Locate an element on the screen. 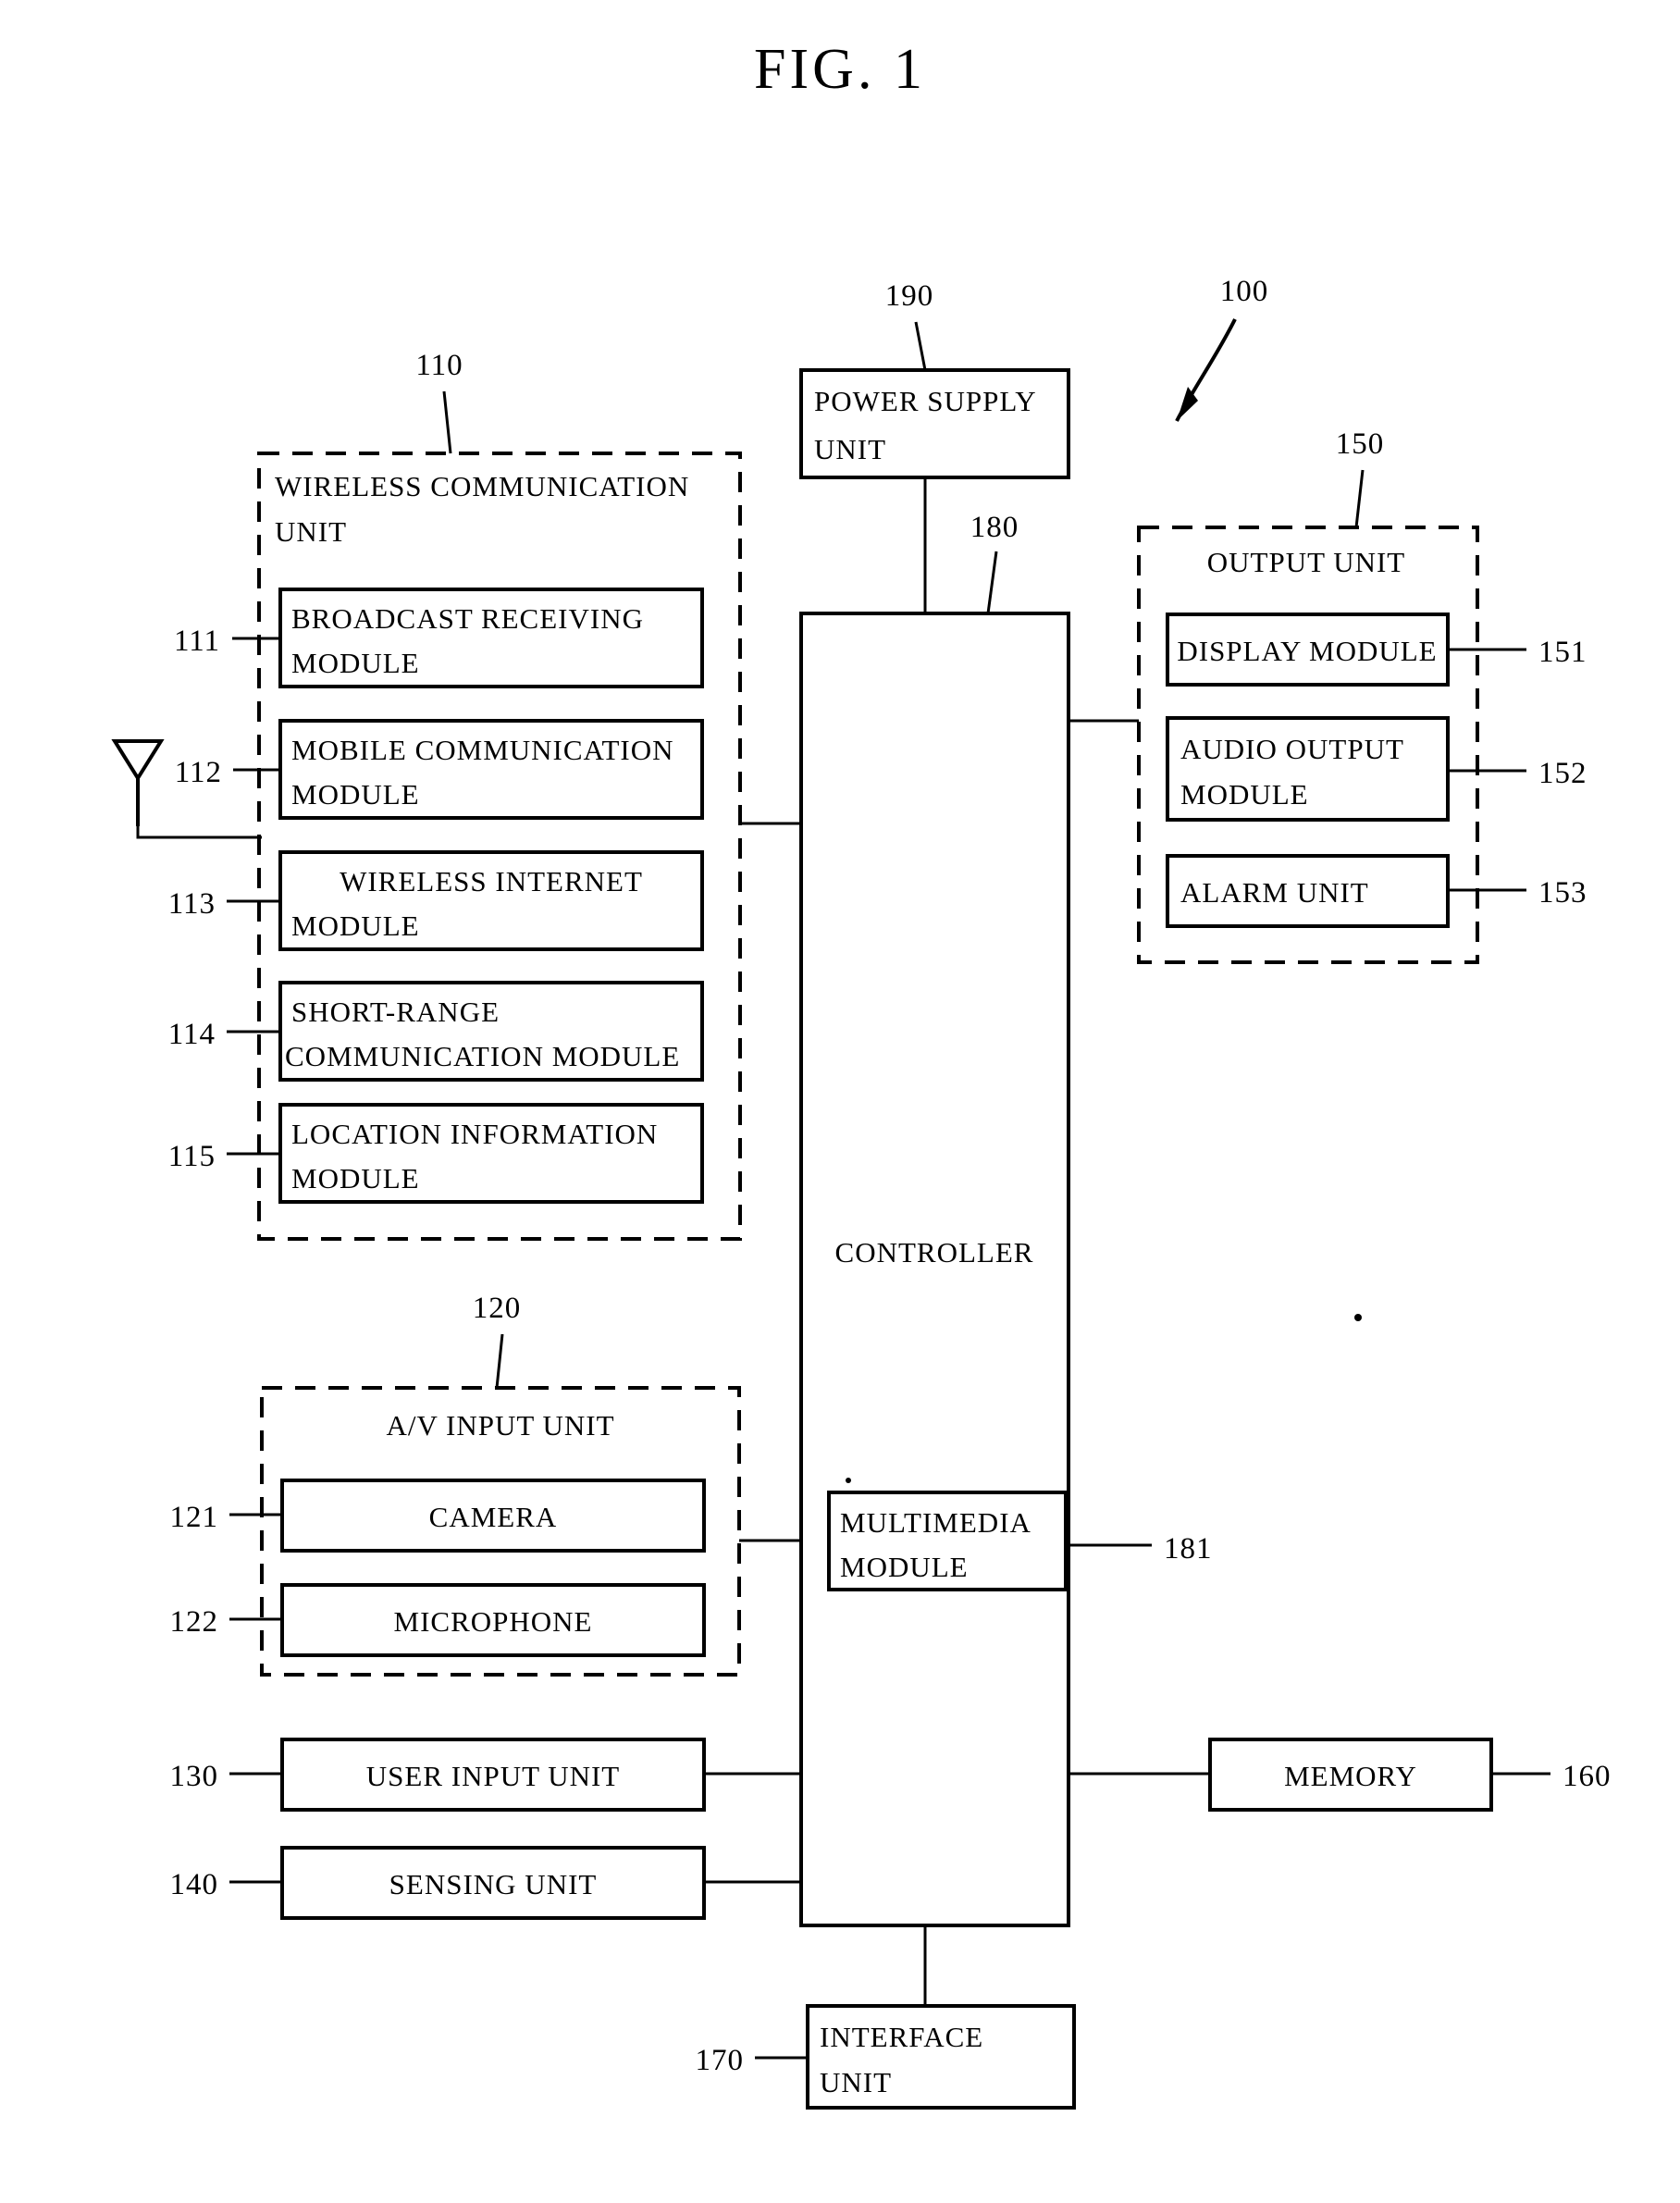  mobile-communication-module-line2: MODULE is located at coordinates (355, 794).